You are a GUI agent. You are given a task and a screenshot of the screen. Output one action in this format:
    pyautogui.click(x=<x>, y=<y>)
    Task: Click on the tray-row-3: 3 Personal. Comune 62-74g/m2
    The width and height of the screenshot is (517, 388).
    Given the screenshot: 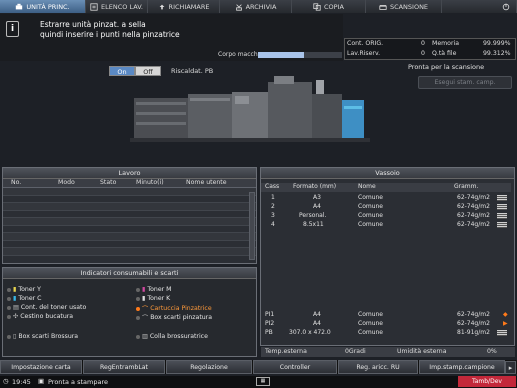 What is the action you would take?
    pyautogui.click(x=386, y=216)
    